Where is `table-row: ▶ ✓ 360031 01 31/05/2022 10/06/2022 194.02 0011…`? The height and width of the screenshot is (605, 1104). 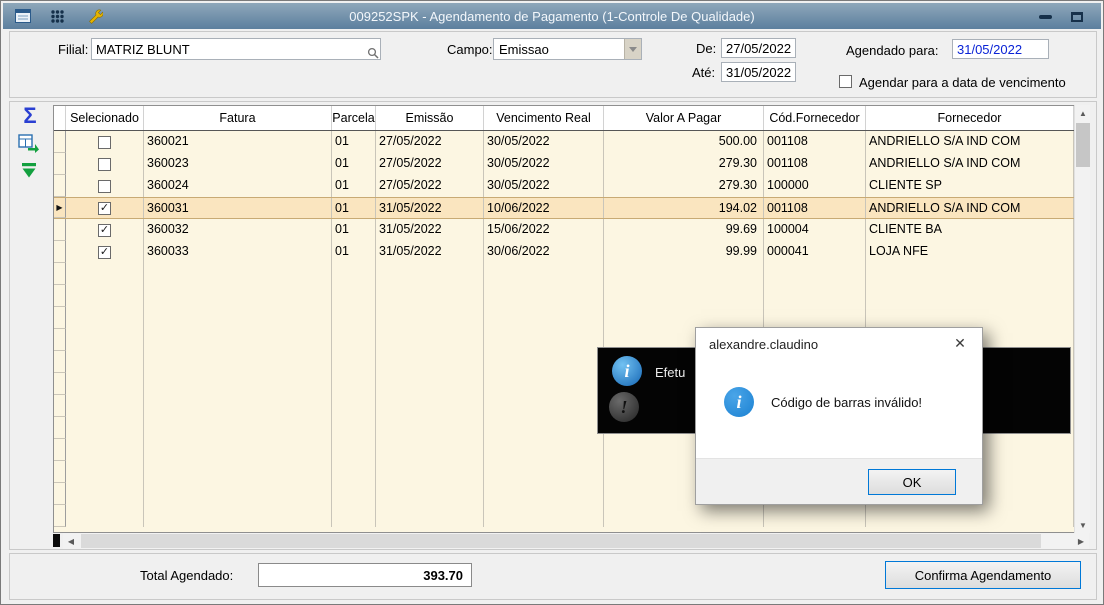
table-row: ▶ ✓ 360031 01 31/05/2022 10/06/2022 194.02 0011… is located at coordinates (564, 208).